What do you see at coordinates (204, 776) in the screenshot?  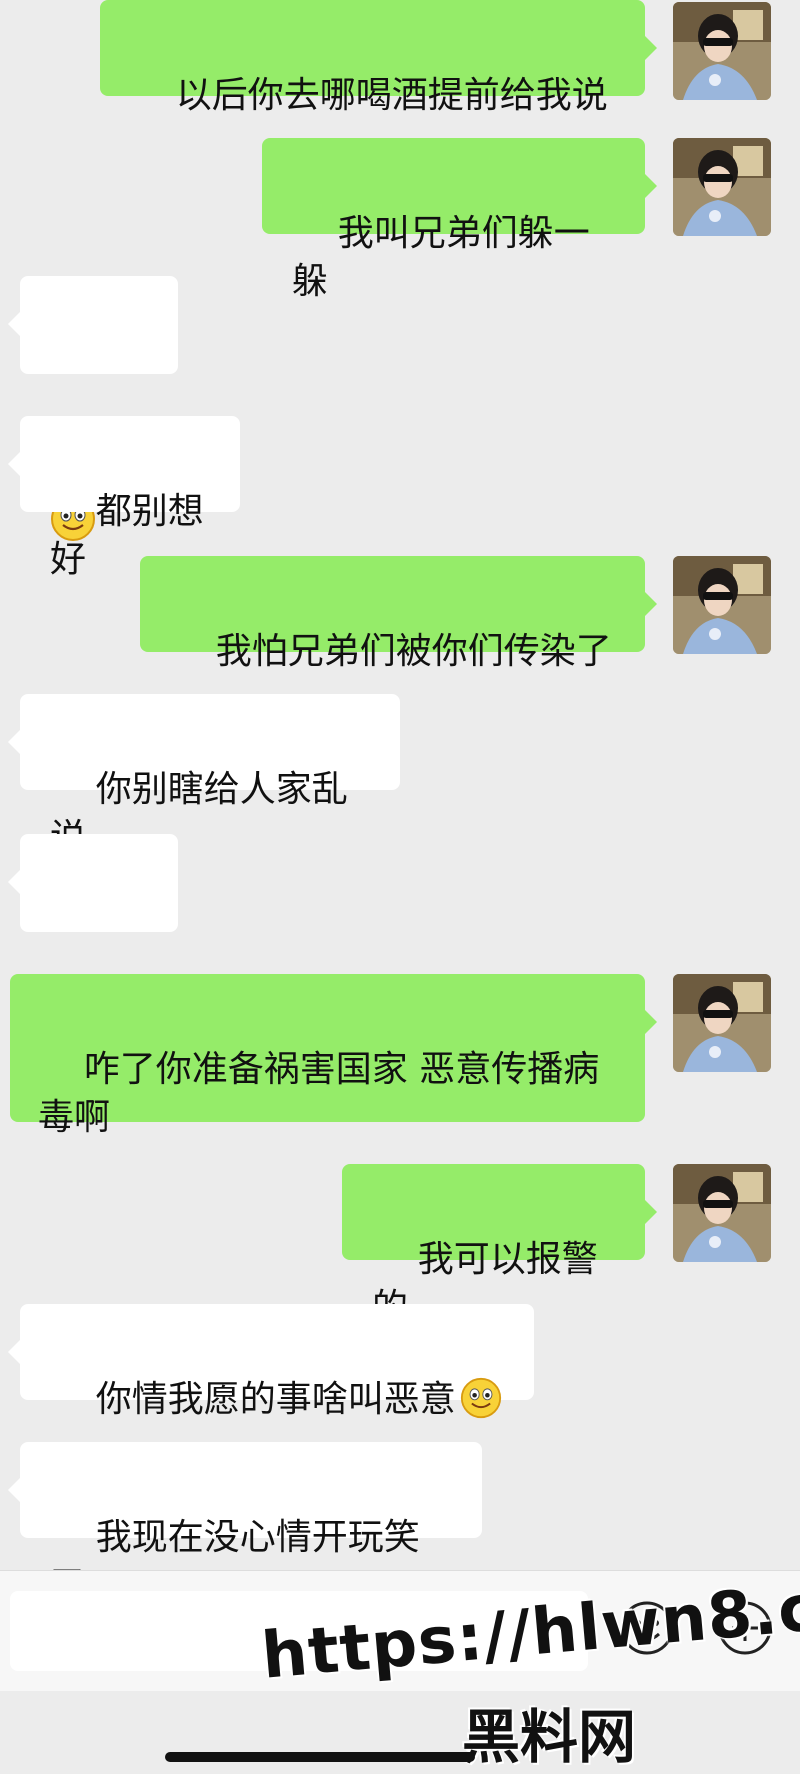 I see `incoming-message-bubble: 你别瞎给人家乱说` at bounding box center [204, 776].